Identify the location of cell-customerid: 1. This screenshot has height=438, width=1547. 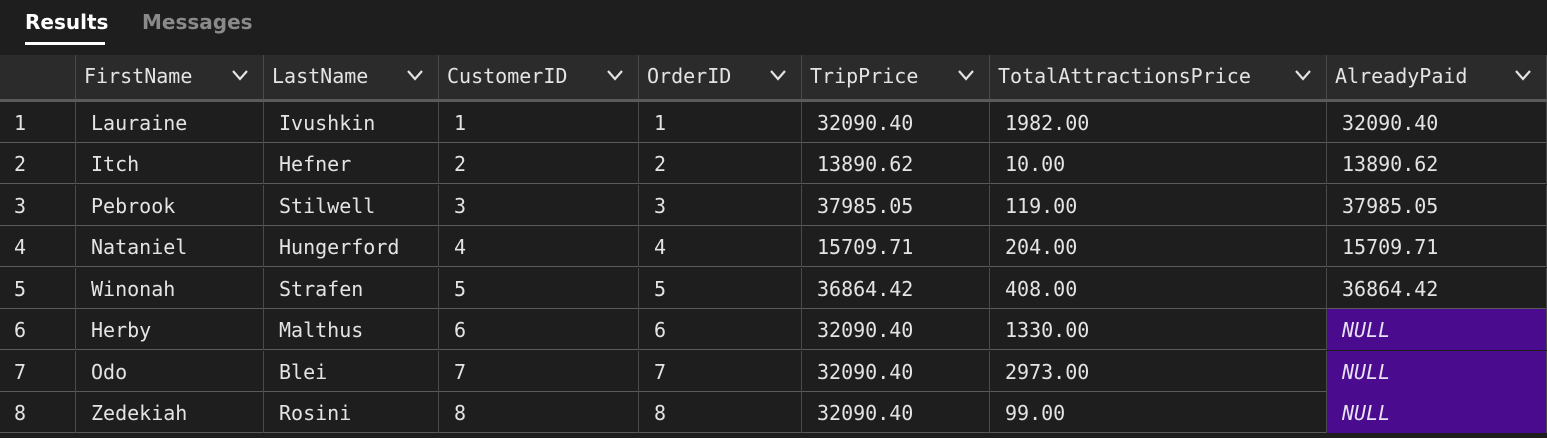
(539, 122).